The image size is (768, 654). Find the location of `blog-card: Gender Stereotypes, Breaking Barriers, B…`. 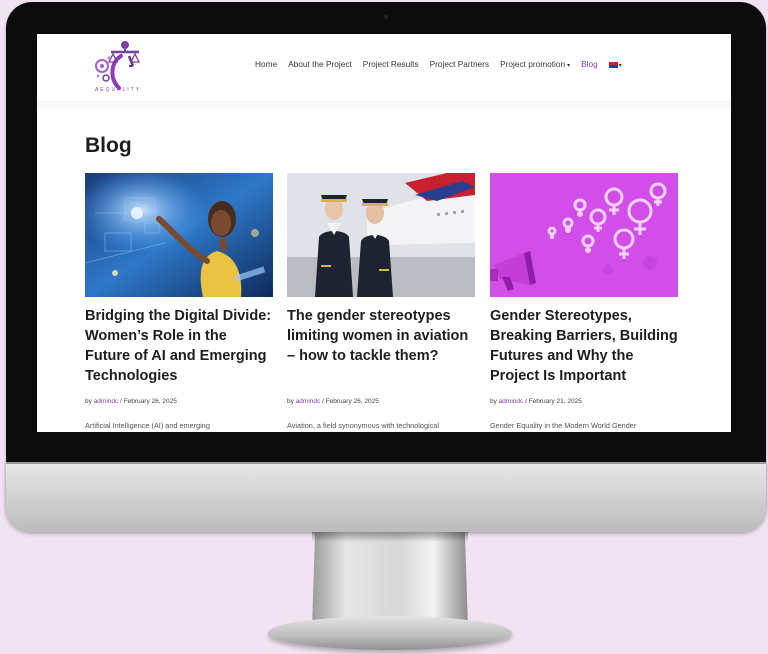

blog-card: Gender Stereotypes, Breaking Barriers, B… is located at coordinates (584, 301).